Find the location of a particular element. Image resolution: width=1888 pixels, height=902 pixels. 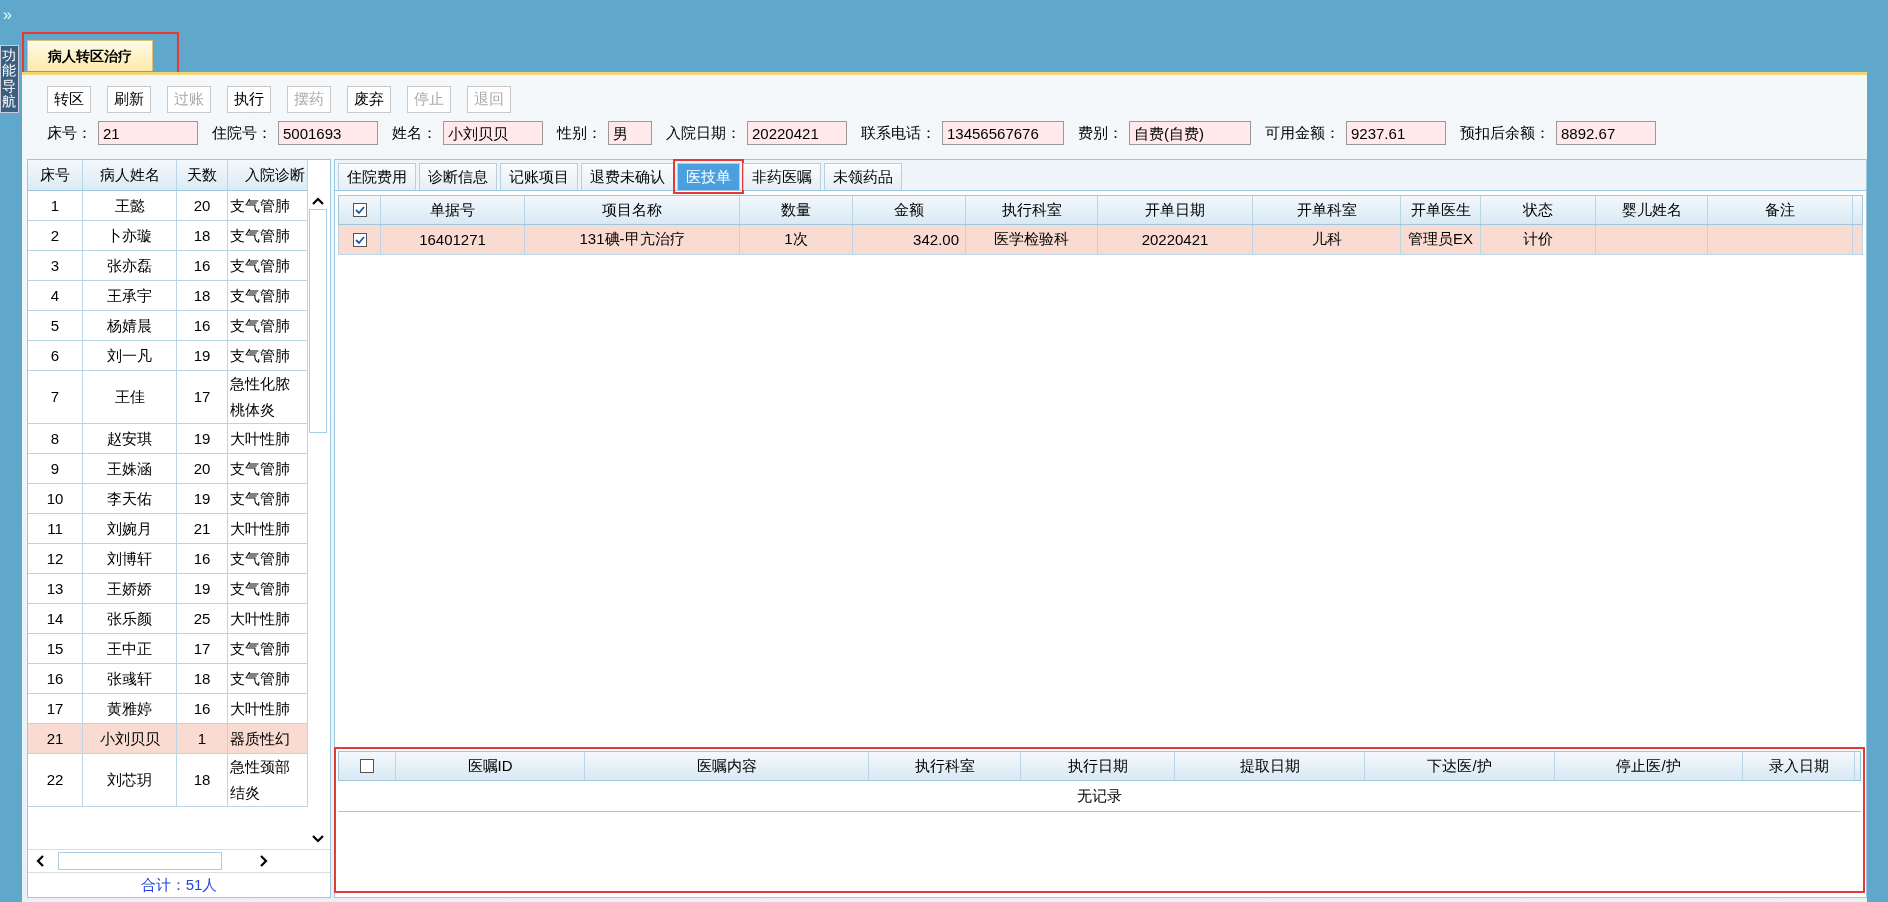

patient-row: 11 刘婉月 21 大叶性肺 is located at coordinates (168, 529).